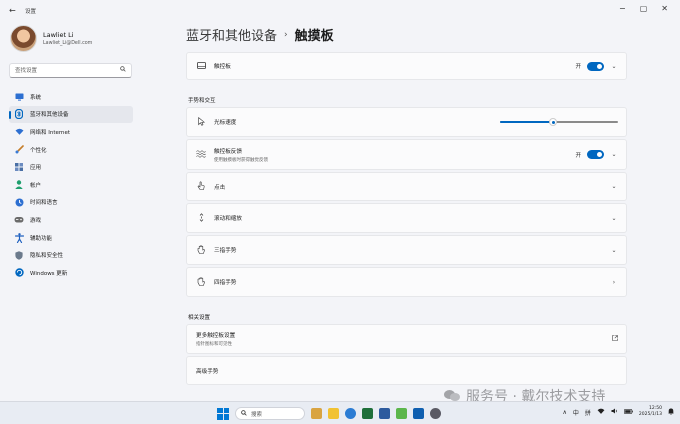 The image size is (680, 424). Describe the element at coordinates (406, 250) in the screenshot. I see `three-finger-card: 三指手势 ⌄` at that location.